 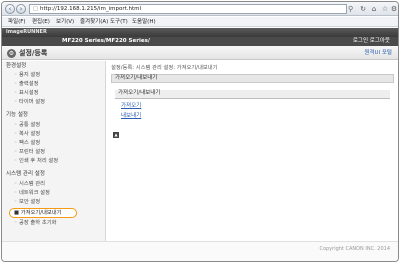 I want to click on sidebar-item-import-export: ■ 가져오기/내보내기, so click(x=43, y=213).